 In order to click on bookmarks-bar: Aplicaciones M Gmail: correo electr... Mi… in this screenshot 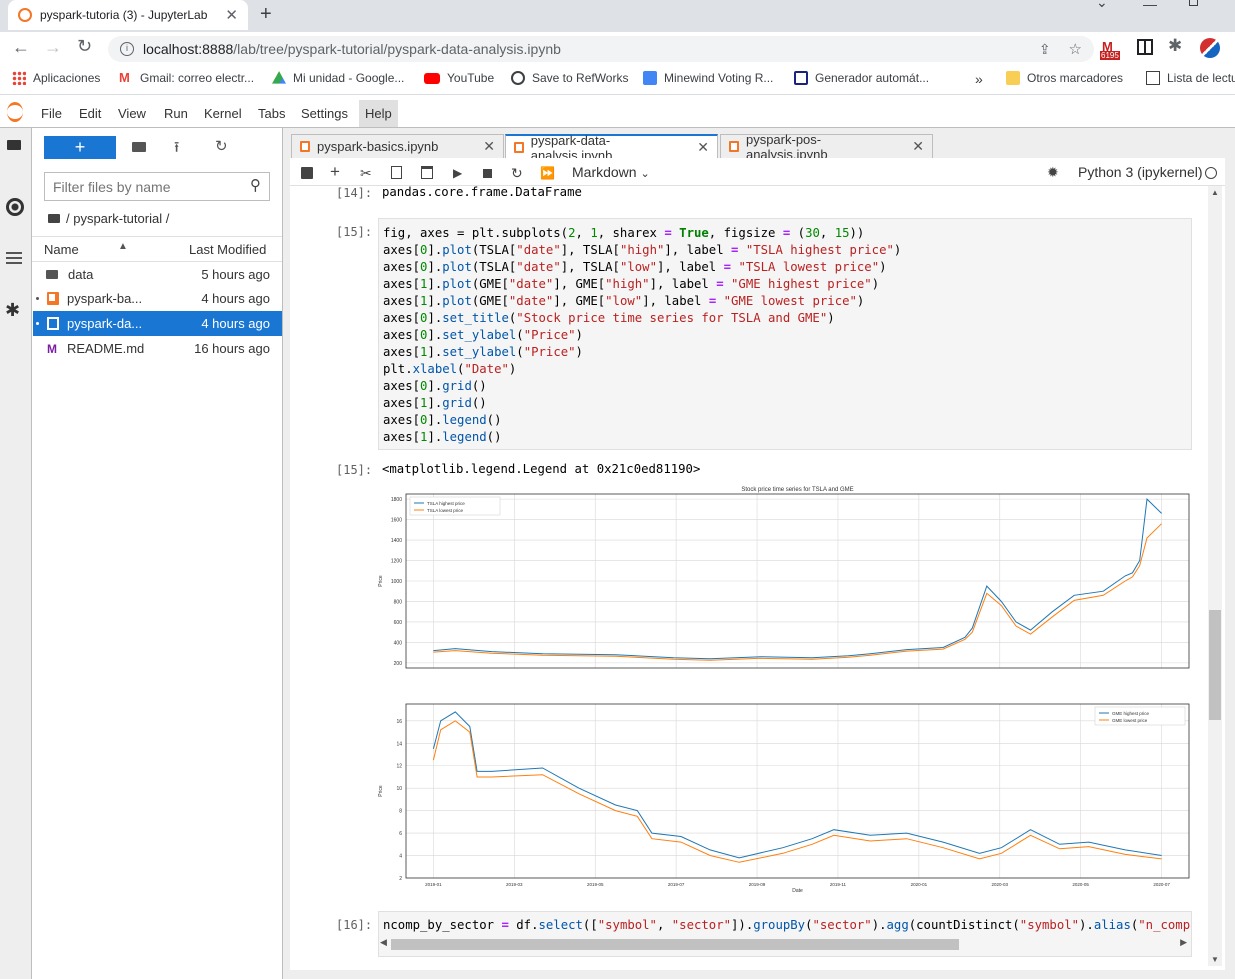, I will do `click(617, 80)`.